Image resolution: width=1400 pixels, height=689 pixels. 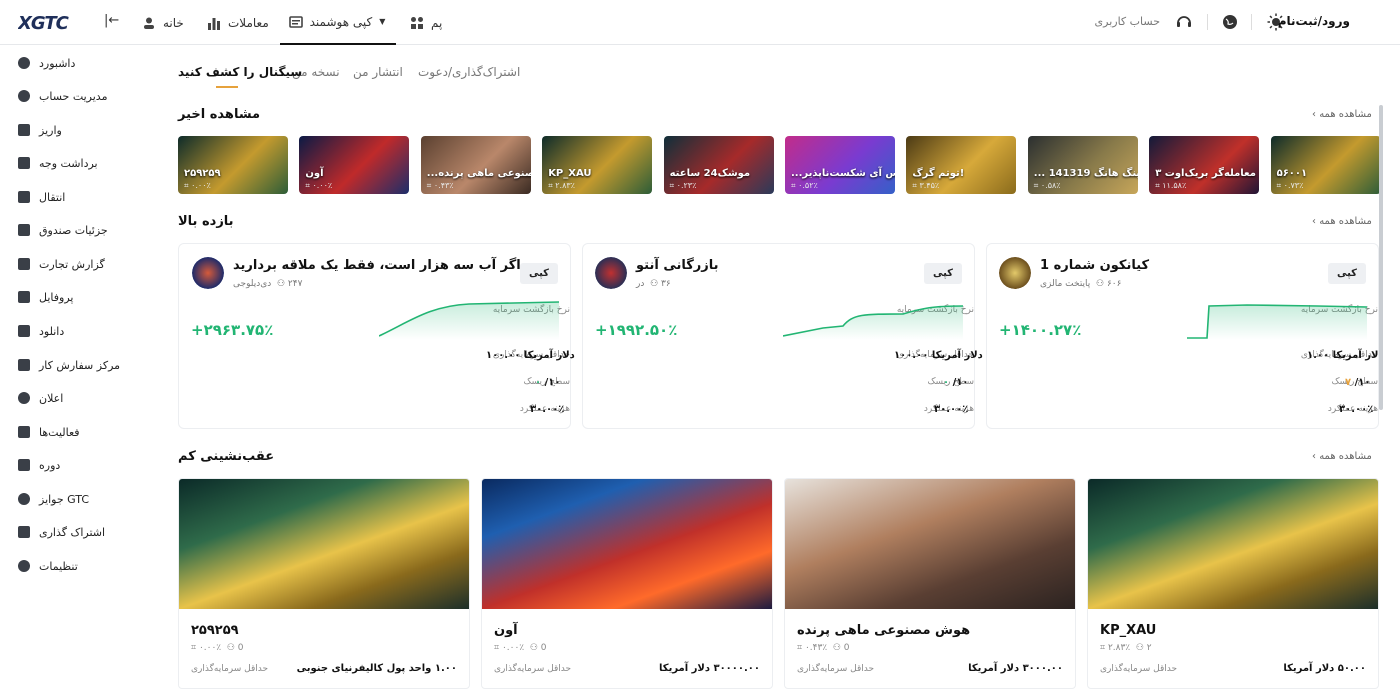 I want to click on recent-signal-card: ۲۵۹۲۵۹ ⌗ ۰.۰۰٪, so click(x=233, y=165).